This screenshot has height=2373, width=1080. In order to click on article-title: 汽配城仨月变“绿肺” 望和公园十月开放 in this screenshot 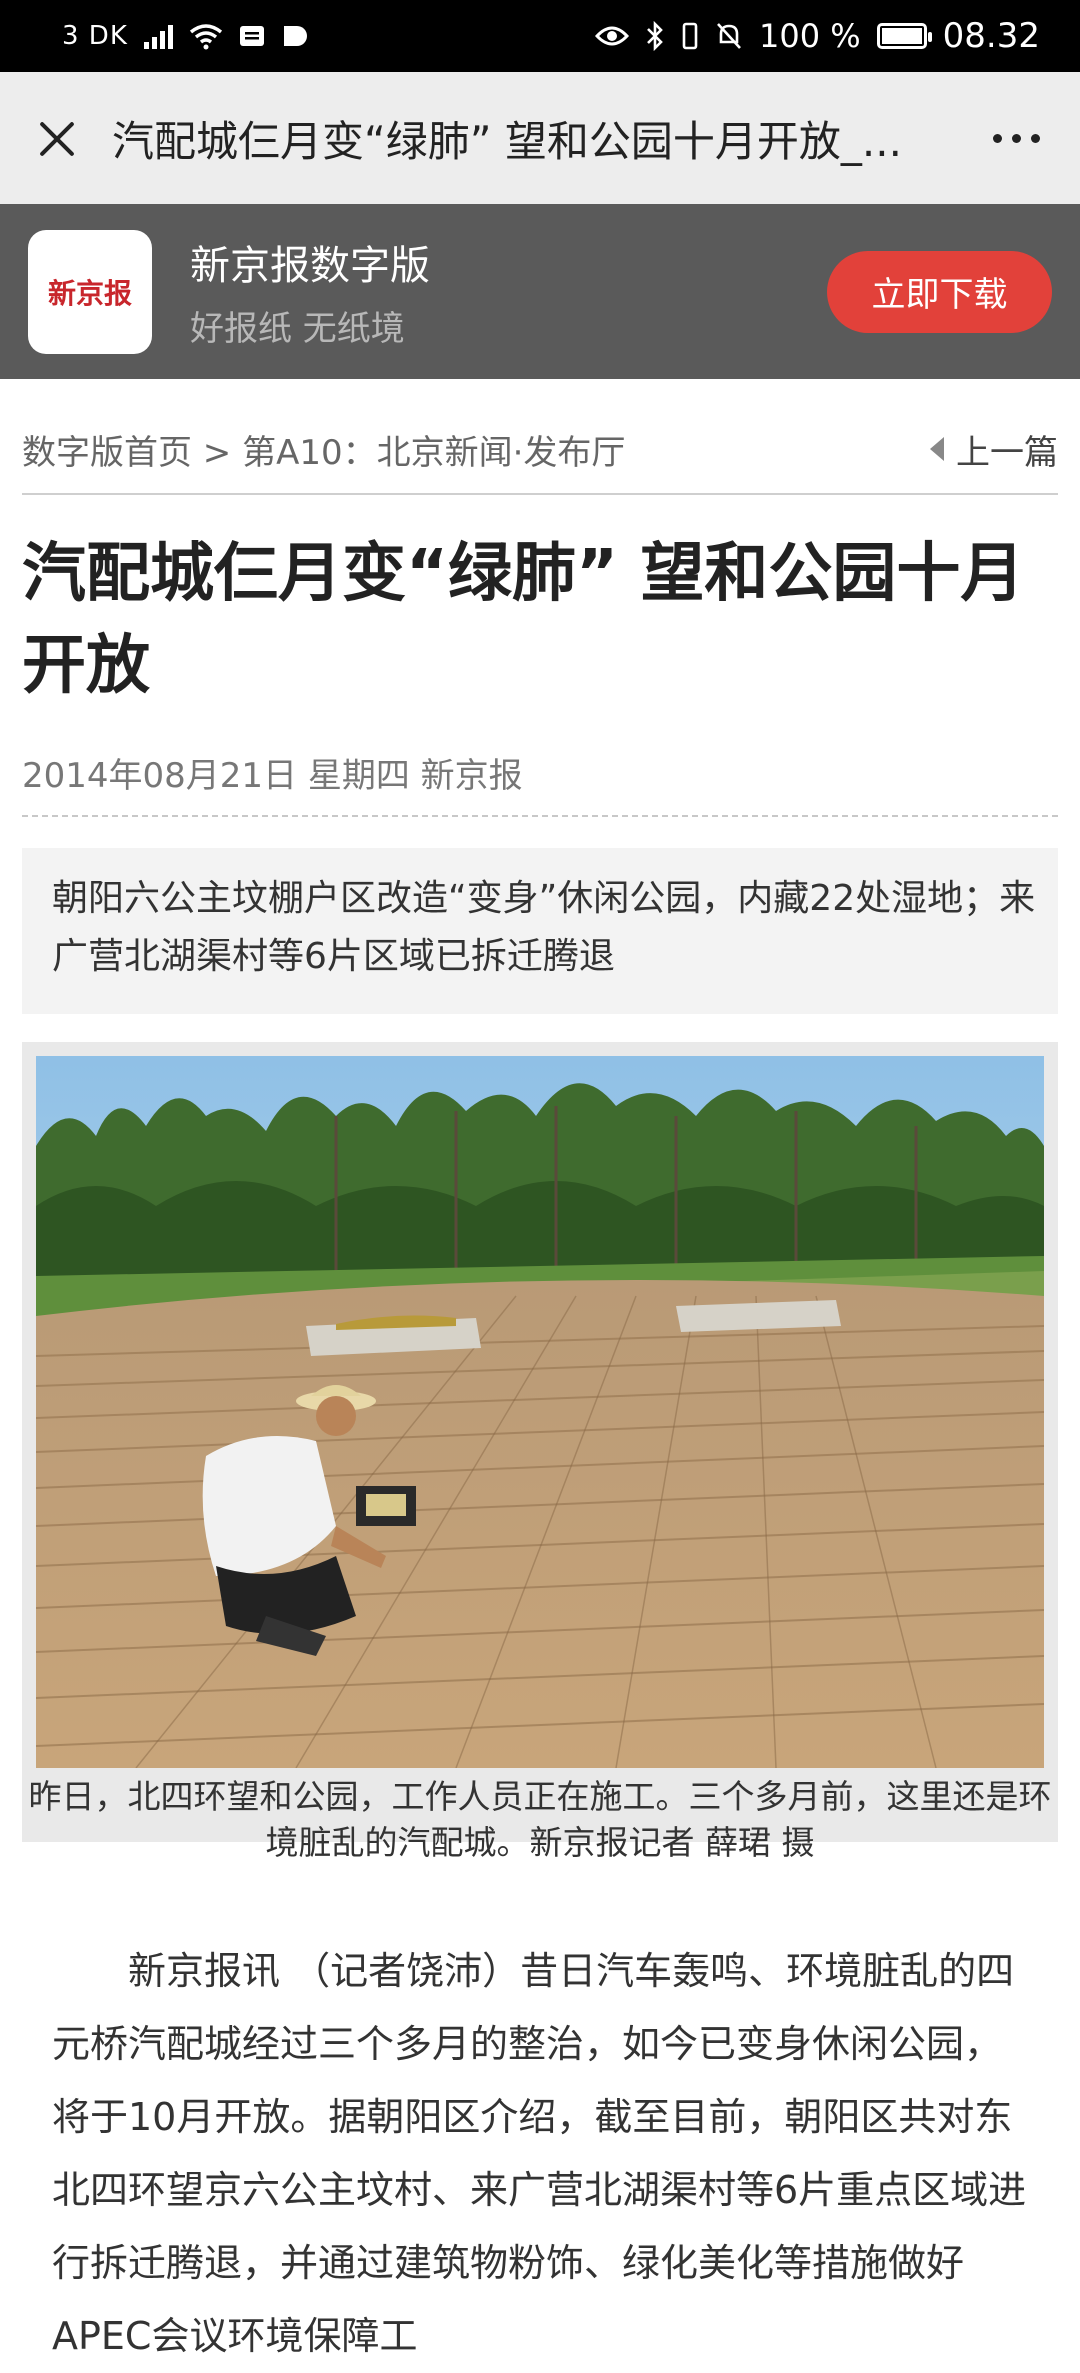, I will do `click(523, 620)`.